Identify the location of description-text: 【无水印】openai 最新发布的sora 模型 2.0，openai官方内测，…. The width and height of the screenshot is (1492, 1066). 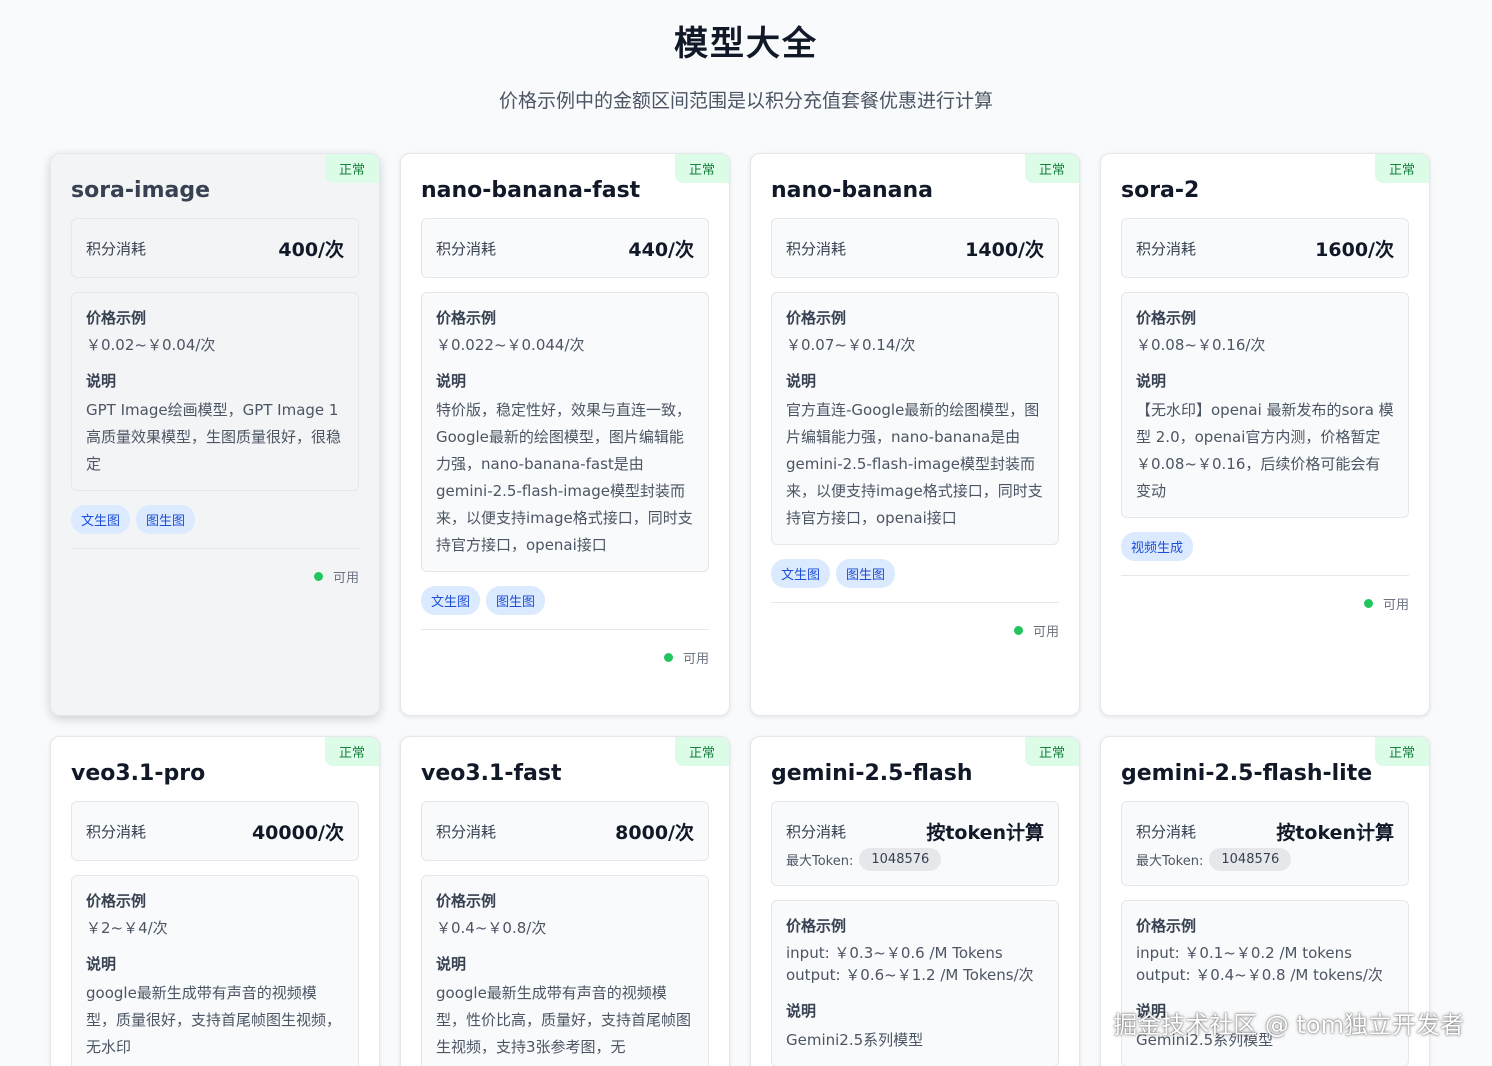
(1265, 450).